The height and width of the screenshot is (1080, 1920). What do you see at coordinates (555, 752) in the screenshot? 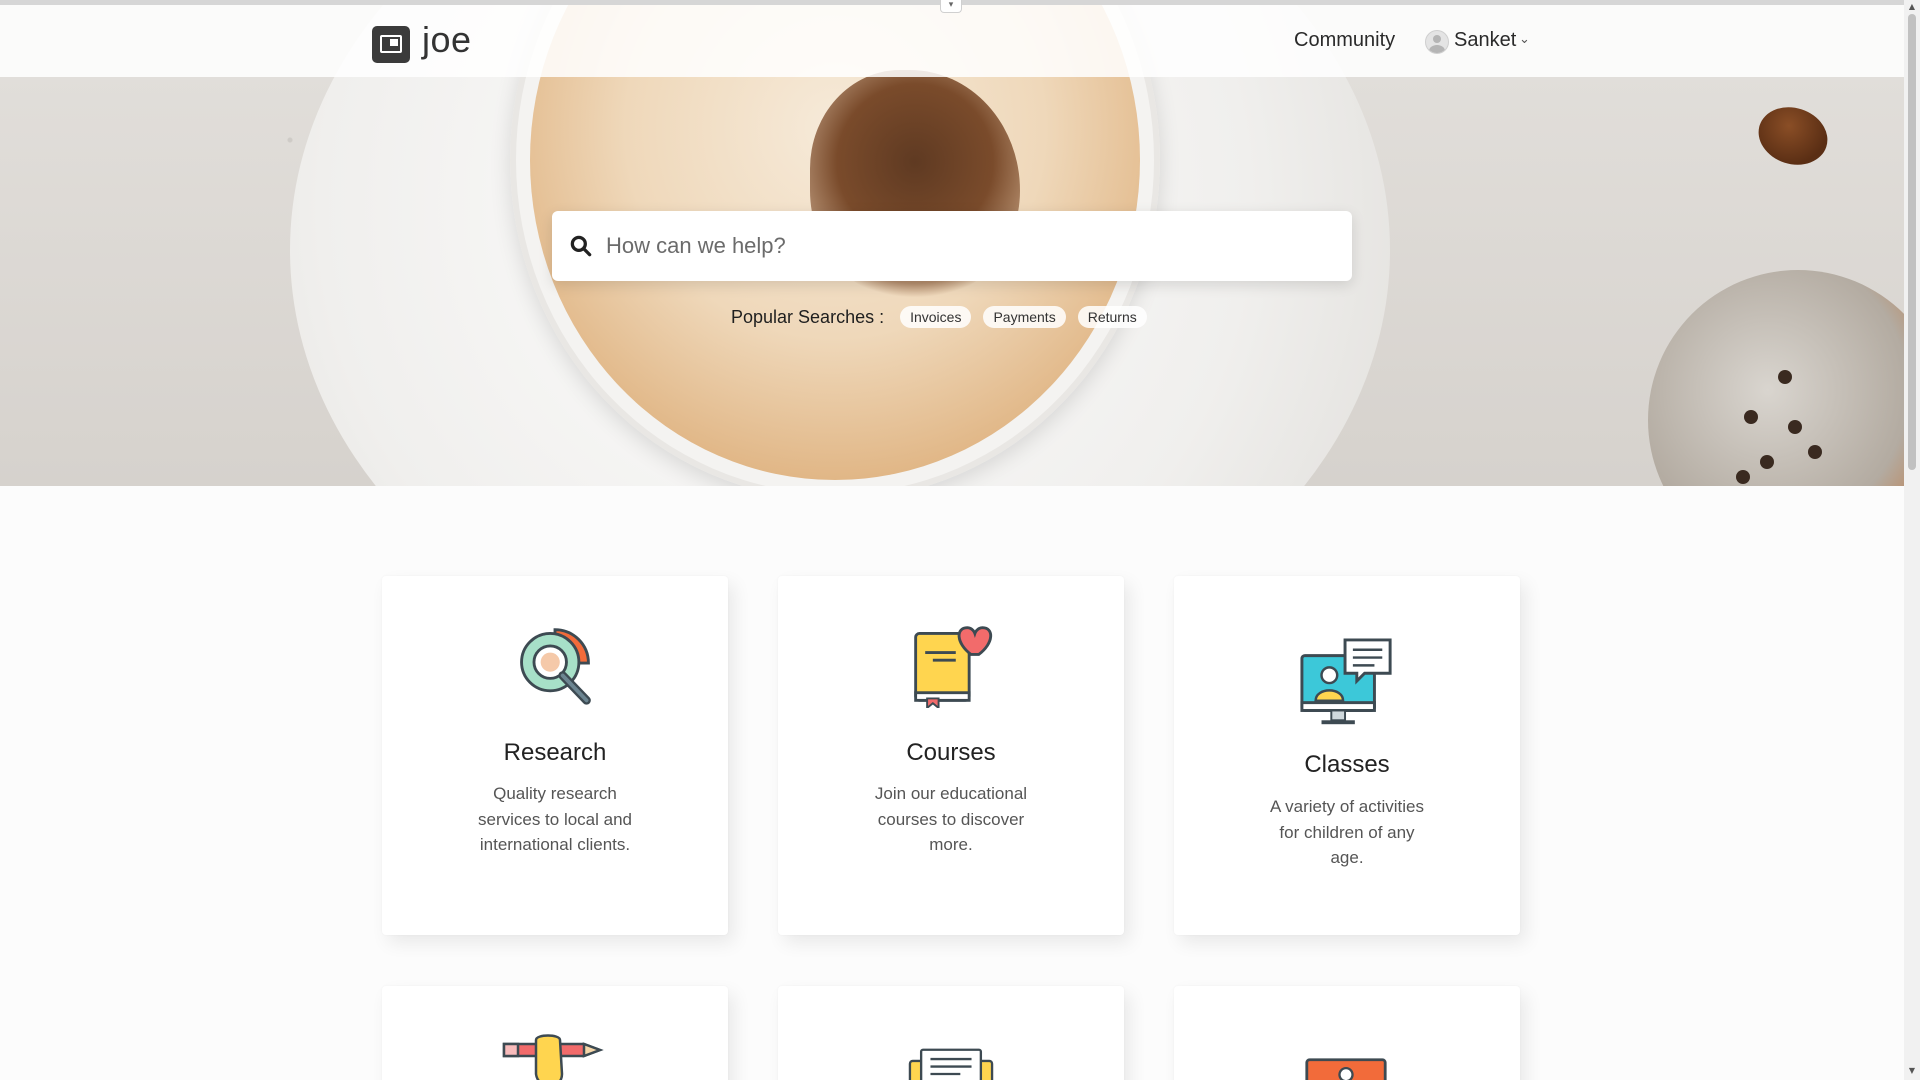
I see `card-title: Research` at bounding box center [555, 752].